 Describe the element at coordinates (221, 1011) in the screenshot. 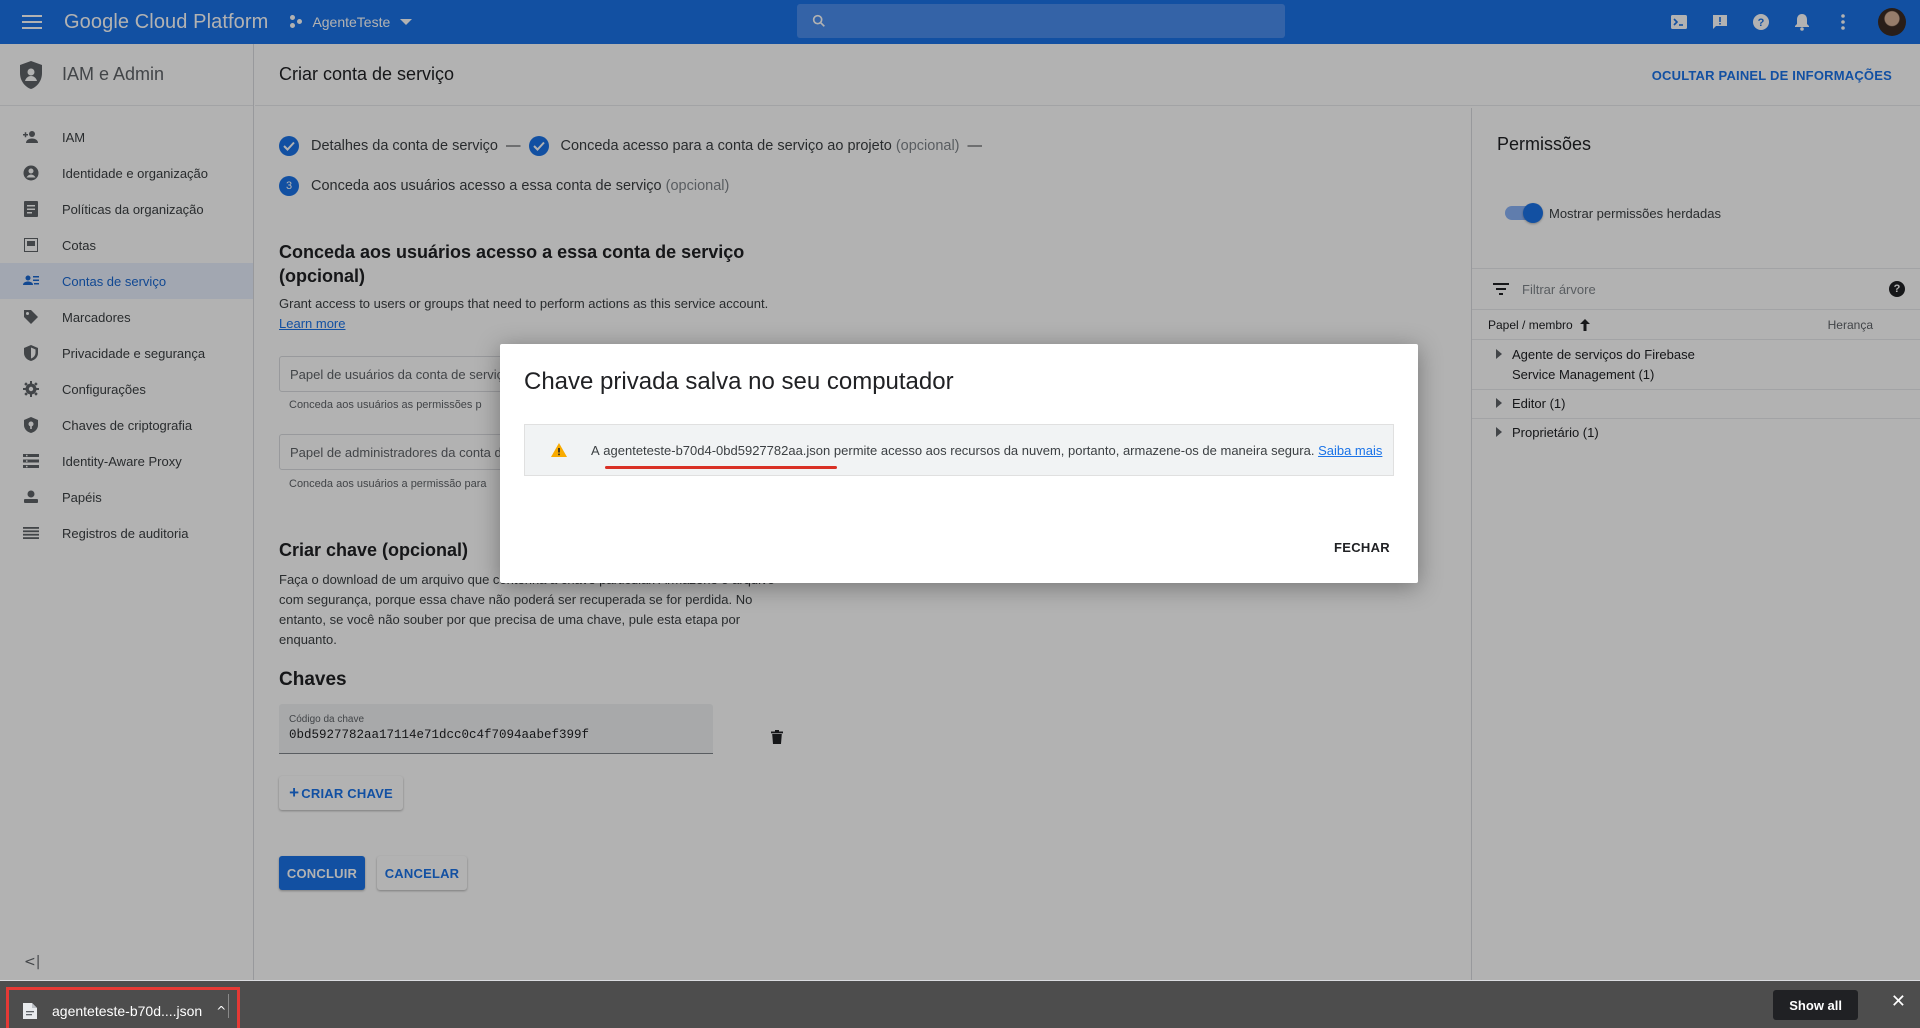

I see `chevron-up-icon: ^` at that location.